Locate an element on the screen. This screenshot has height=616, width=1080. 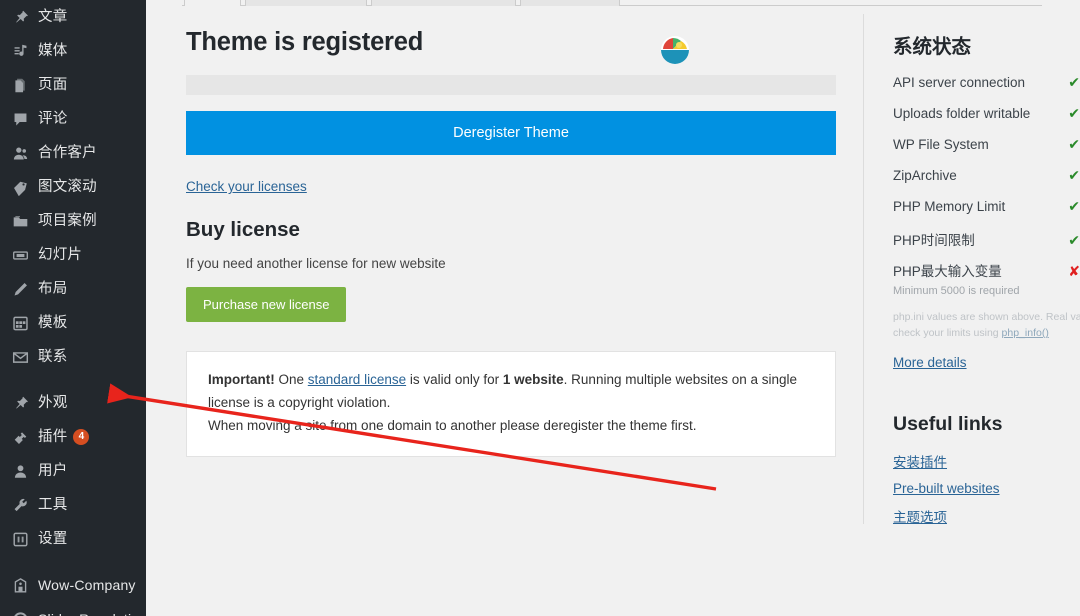
company-icon is located at coordinates (20, 585).